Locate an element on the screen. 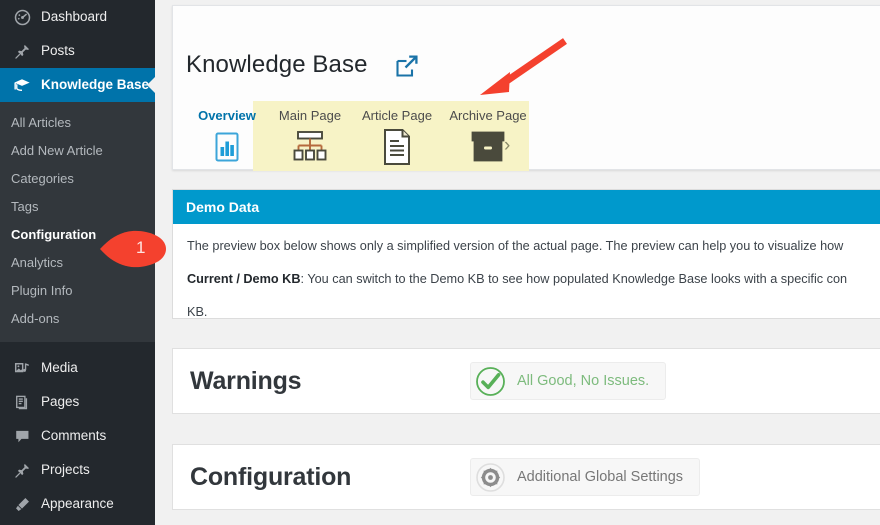  tab-main-page: Main Page is located at coordinates (310, 135).